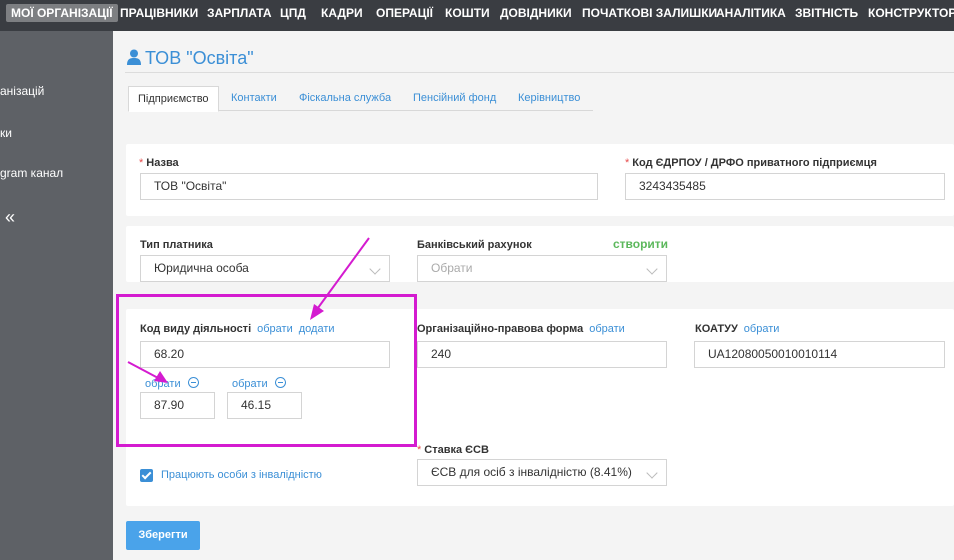 This screenshot has width=954, height=560. What do you see at coordinates (467, 15) in the screenshot?
I see `nav-funds: КОШТИ` at bounding box center [467, 15].